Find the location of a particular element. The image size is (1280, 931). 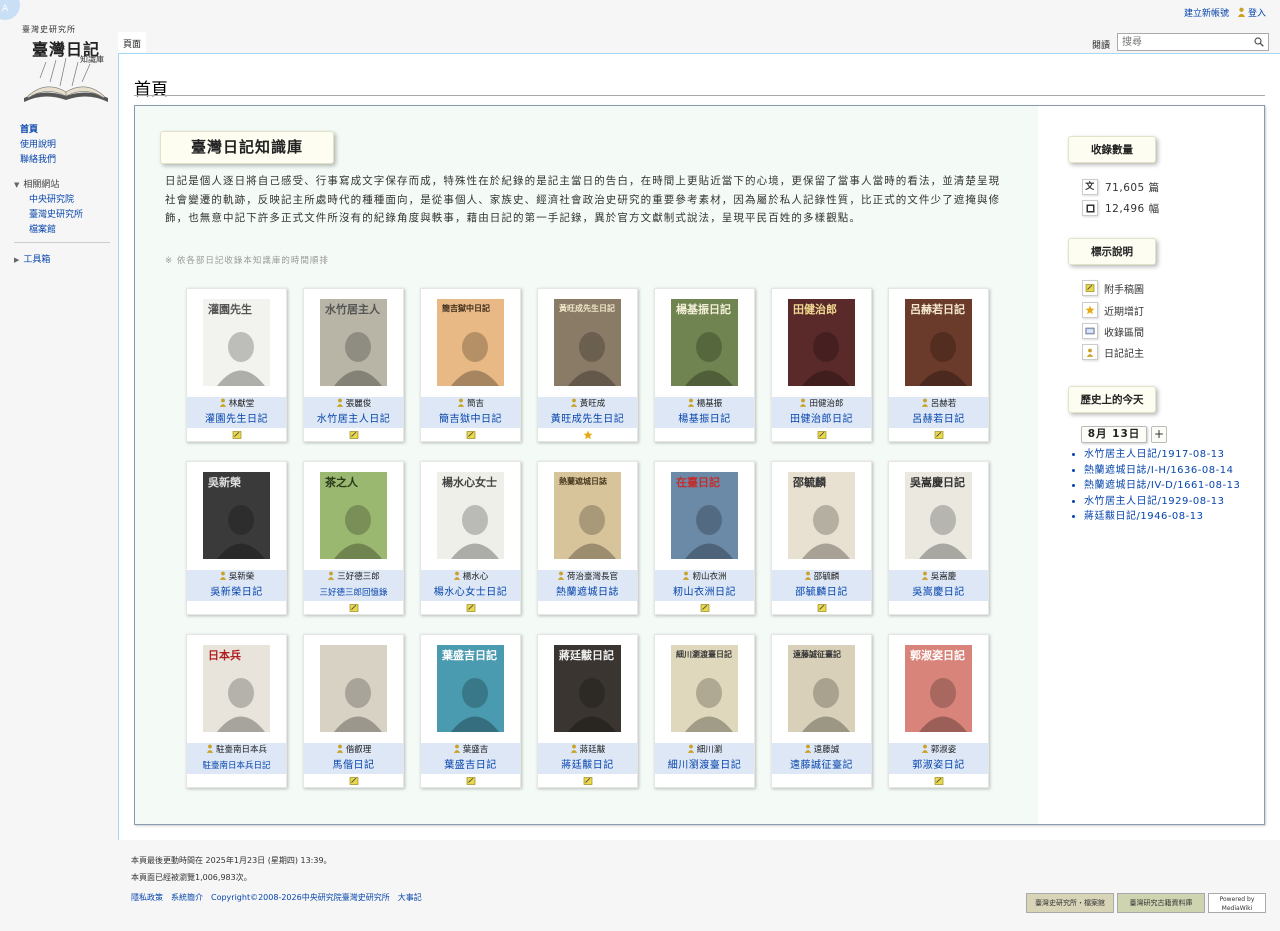

diary-title-link: 吳新榮日記 is located at coordinates (236, 593).